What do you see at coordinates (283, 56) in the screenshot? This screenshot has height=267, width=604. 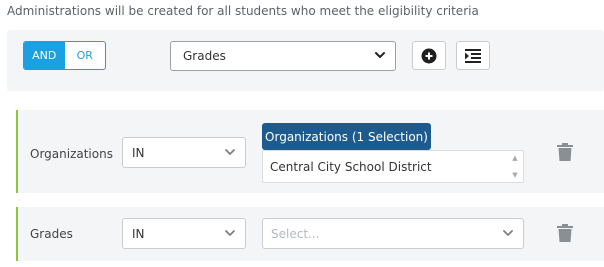 I see `field-select: Grades` at bounding box center [283, 56].